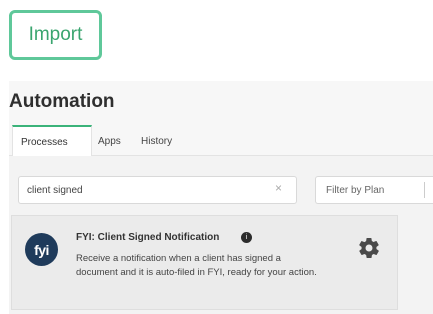  I want to click on plan-filter-placeholder: Filter by Plan, so click(355, 190).